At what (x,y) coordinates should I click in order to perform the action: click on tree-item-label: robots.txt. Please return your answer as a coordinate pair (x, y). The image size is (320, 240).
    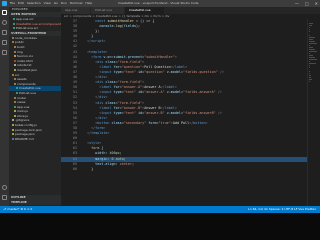
    Looking at the image, I should click on (24, 65).